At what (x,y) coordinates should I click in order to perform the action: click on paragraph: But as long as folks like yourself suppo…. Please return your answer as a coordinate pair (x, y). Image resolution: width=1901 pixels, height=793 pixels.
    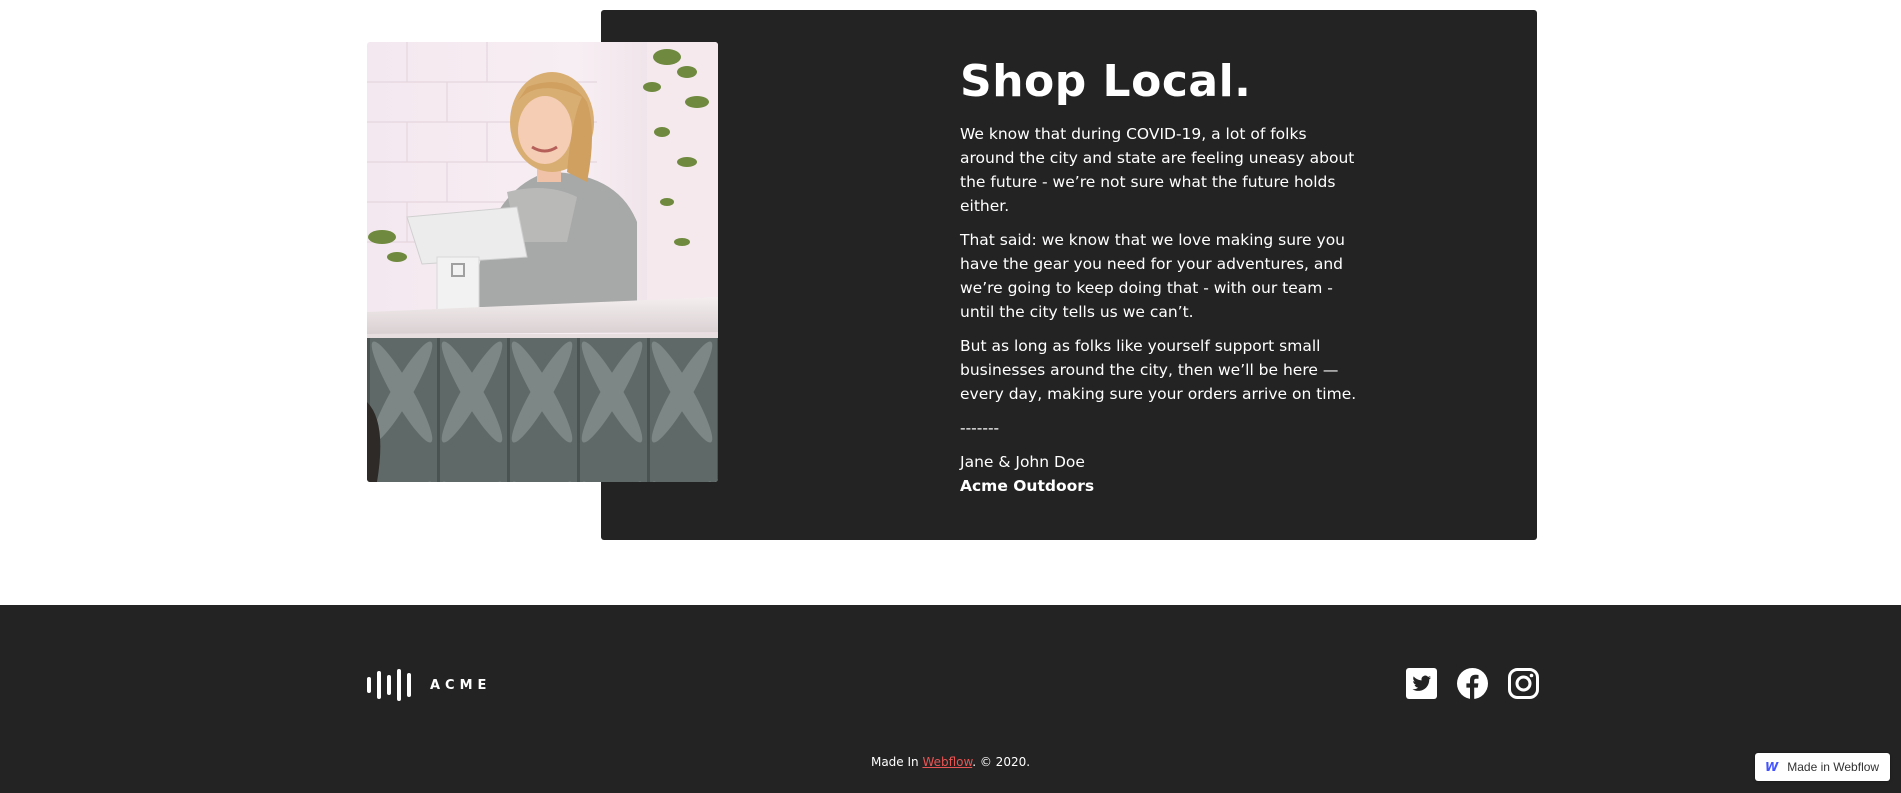
    Looking at the image, I should click on (1158, 370).